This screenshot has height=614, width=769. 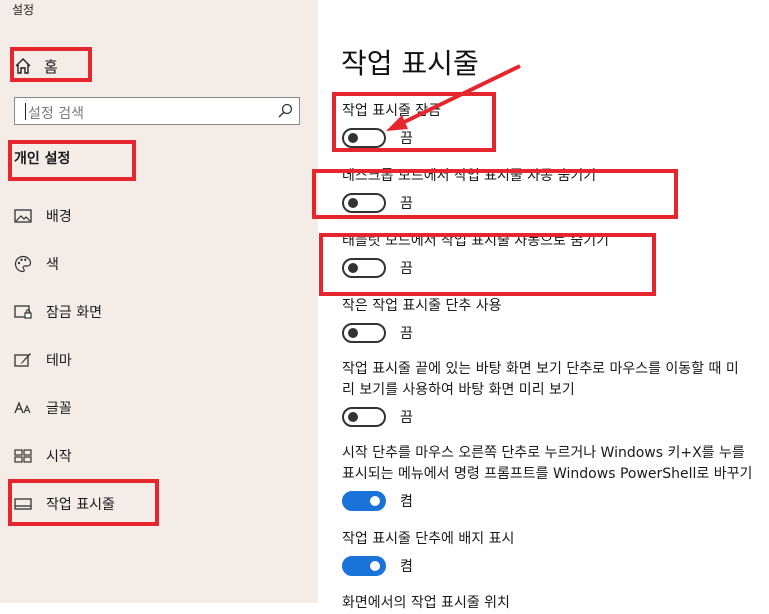 What do you see at coordinates (159, 408) in the screenshot?
I see `sidebar-item-fonts: 글꼴` at bounding box center [159, 408].